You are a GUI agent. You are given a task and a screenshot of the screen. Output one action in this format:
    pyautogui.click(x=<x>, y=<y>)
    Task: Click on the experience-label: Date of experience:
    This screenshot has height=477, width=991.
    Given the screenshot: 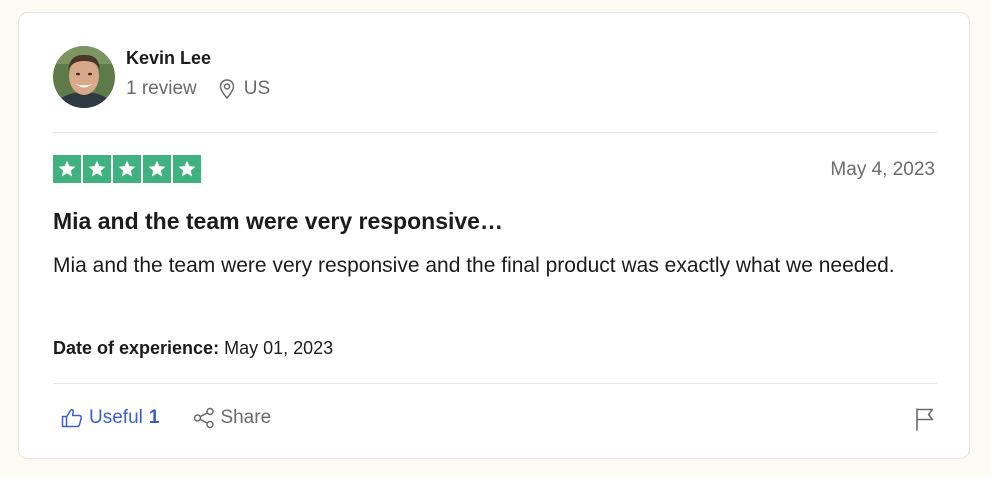 What is the action you would take?
    pyautogui.click(x=136, y=348)
    